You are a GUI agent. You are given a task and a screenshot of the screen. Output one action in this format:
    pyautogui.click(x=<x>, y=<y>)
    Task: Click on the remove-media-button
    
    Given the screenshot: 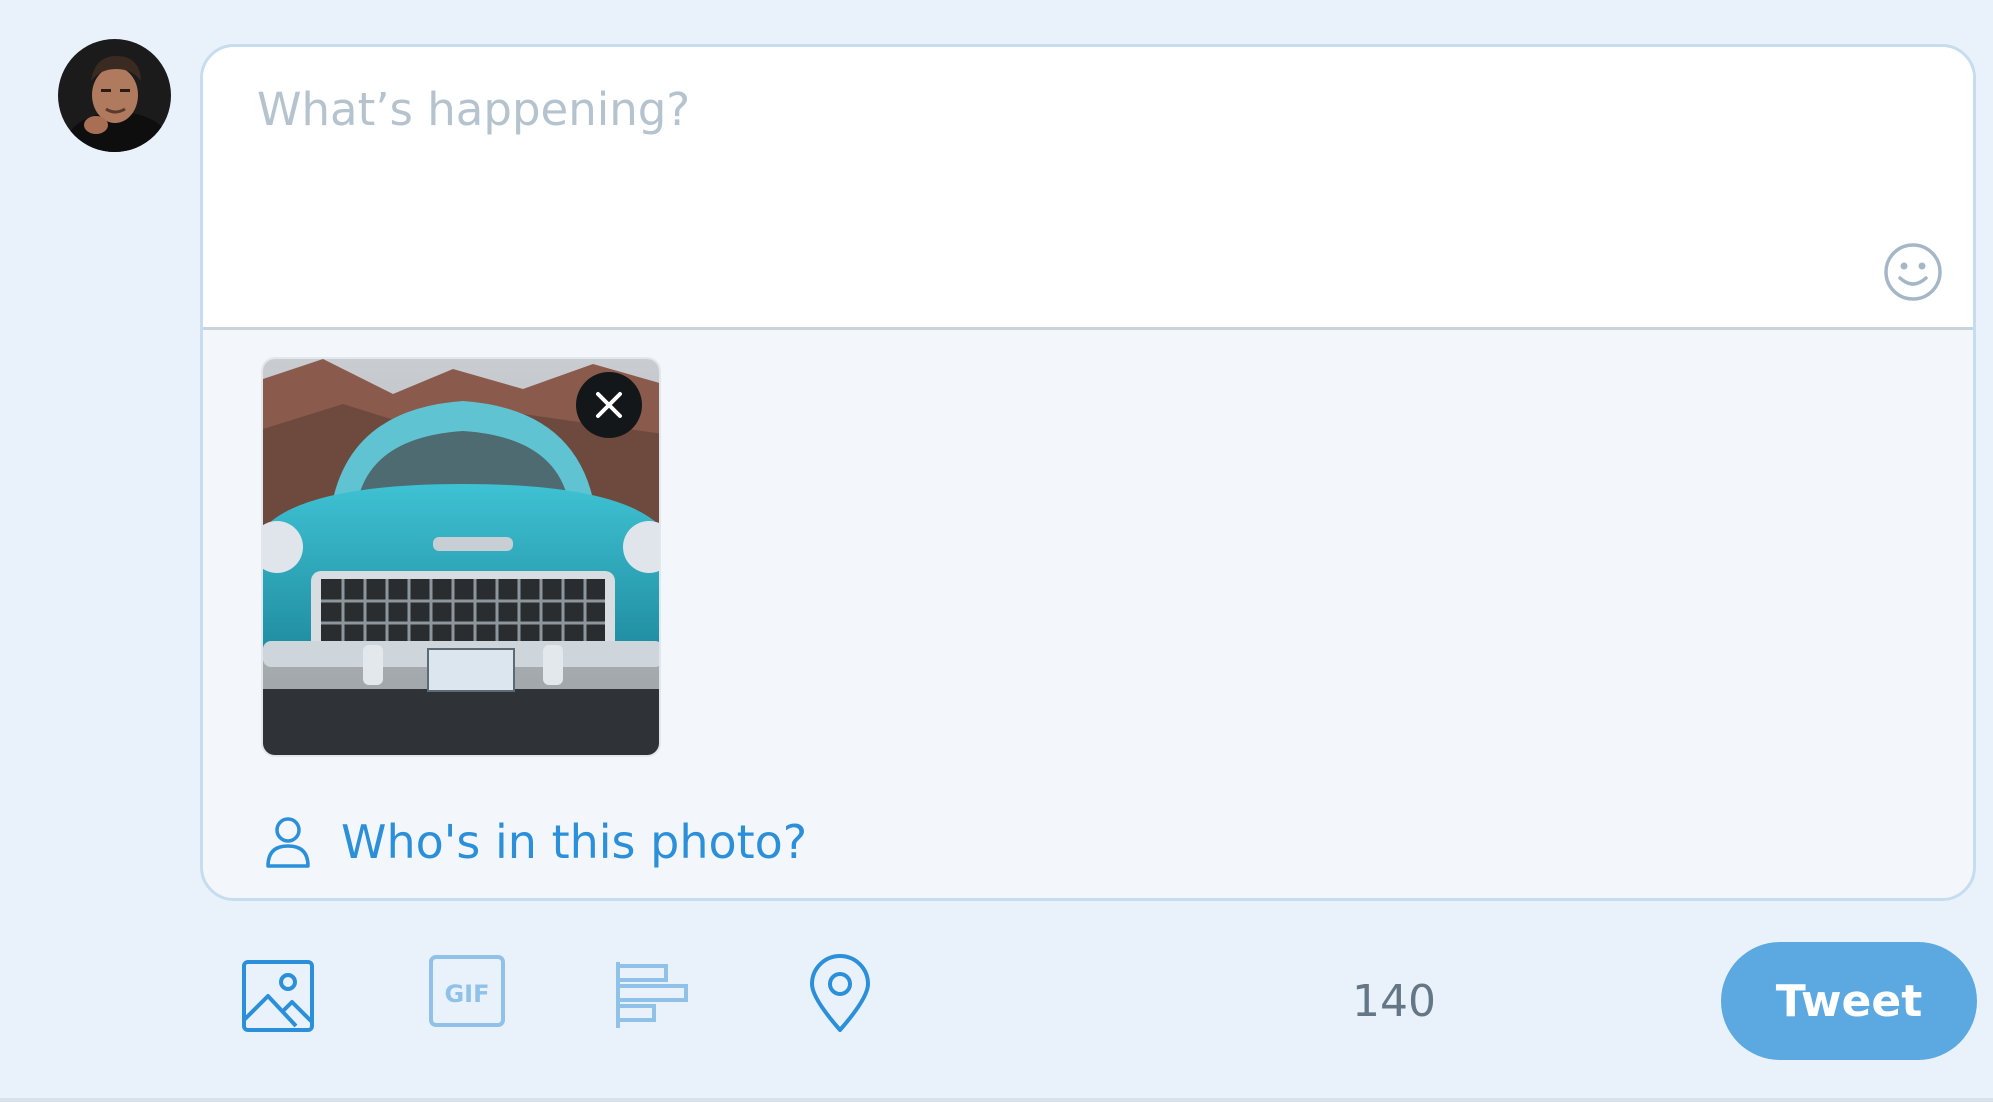 What is the action you would take?
    pyautogui.click(x=609, y=405)
    